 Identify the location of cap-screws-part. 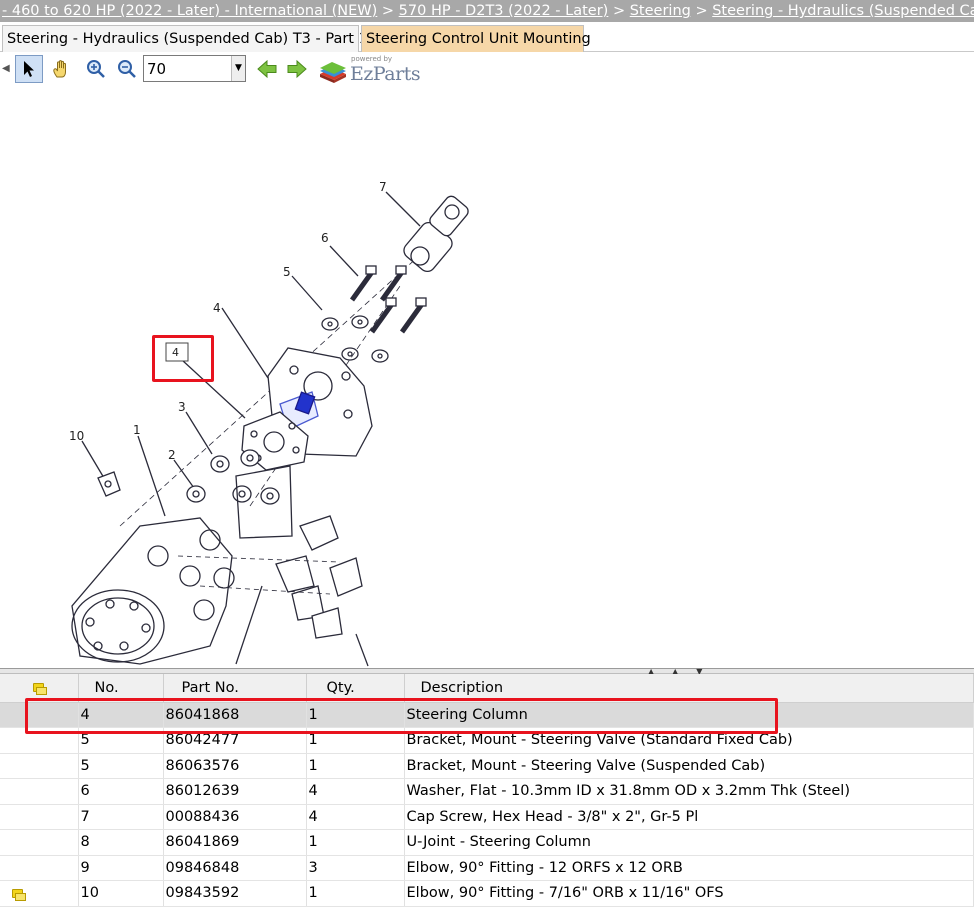
(388, 299).